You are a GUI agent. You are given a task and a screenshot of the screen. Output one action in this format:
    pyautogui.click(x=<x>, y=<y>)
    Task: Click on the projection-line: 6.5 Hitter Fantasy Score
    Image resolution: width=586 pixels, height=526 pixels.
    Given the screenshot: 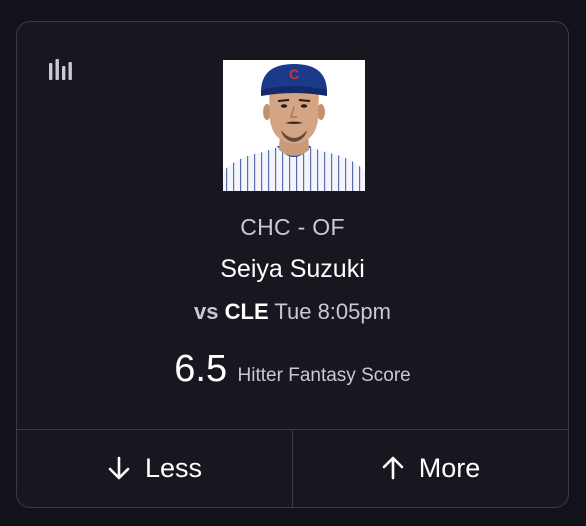 What is the action you would take?
    pyautogui.click(x=292, y=369)
    